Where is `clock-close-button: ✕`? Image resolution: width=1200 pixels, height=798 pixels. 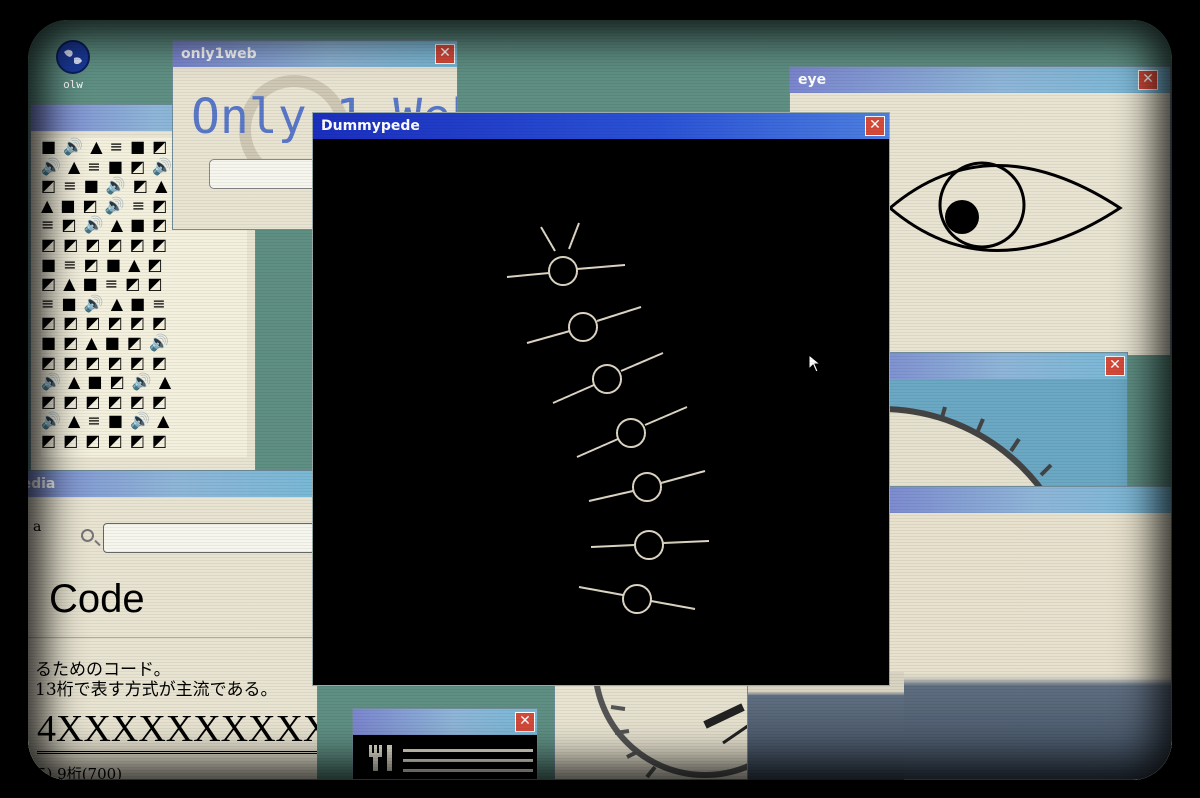 clock-close-button: ✕ is located at coordinates (1115, 366).